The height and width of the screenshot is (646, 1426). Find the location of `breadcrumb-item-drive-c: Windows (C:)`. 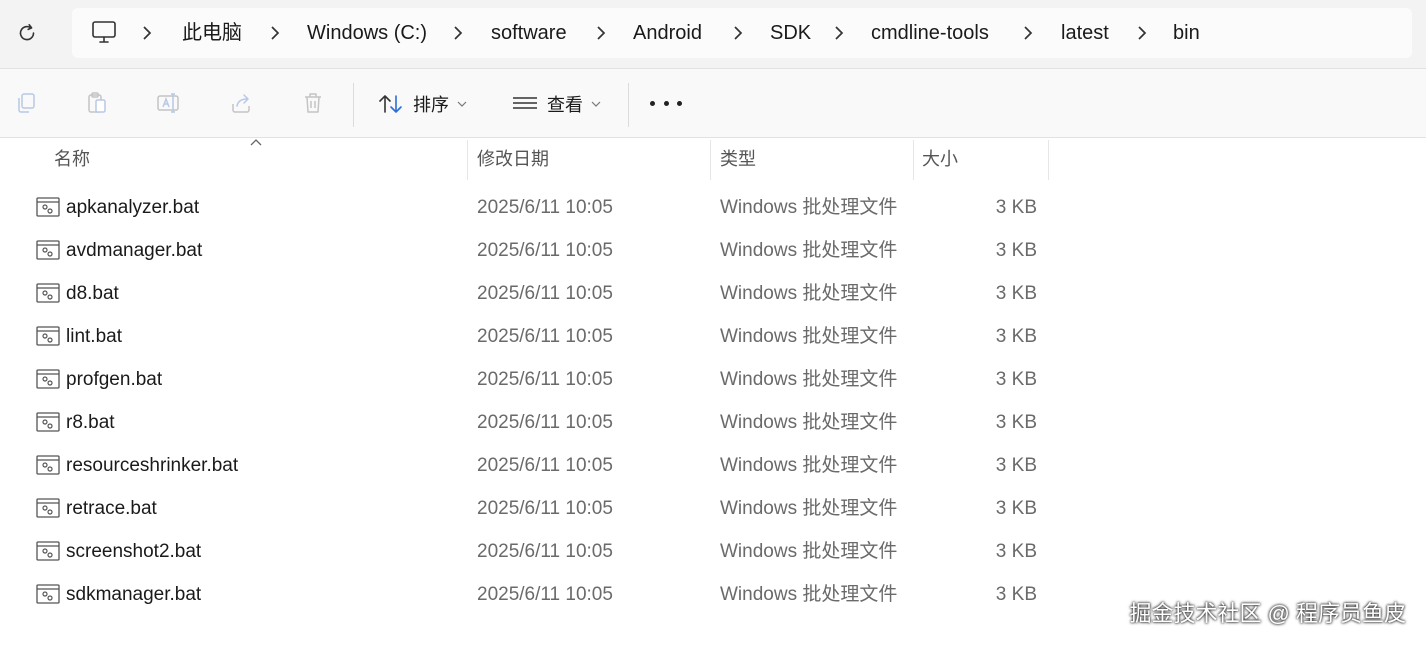

breadcrumb-item-drive-c: Windows (C:) is located at coordinates (367, 33).